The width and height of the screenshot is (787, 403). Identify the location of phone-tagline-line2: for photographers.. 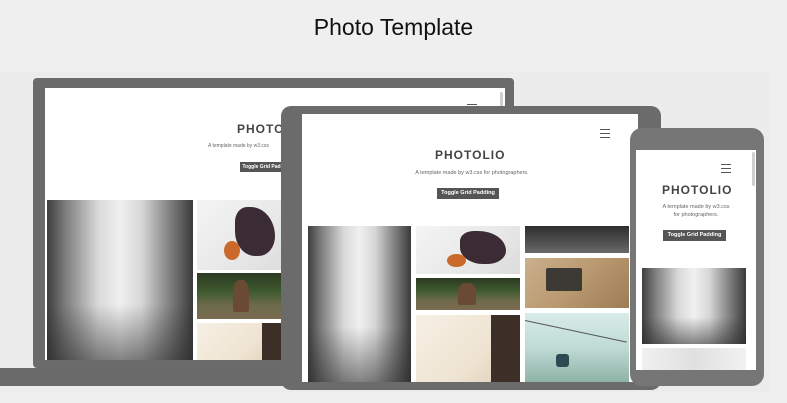
(696, 215).